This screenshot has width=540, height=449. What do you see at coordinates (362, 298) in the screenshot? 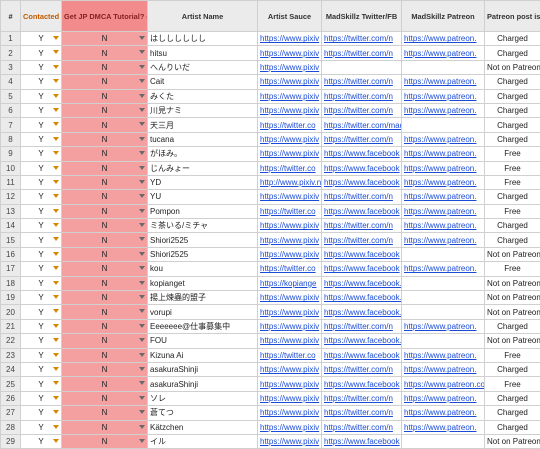
I see `twitter-fb-link: https://www.facebook.com/animeirl/photos` at bounding box center [362, 298].